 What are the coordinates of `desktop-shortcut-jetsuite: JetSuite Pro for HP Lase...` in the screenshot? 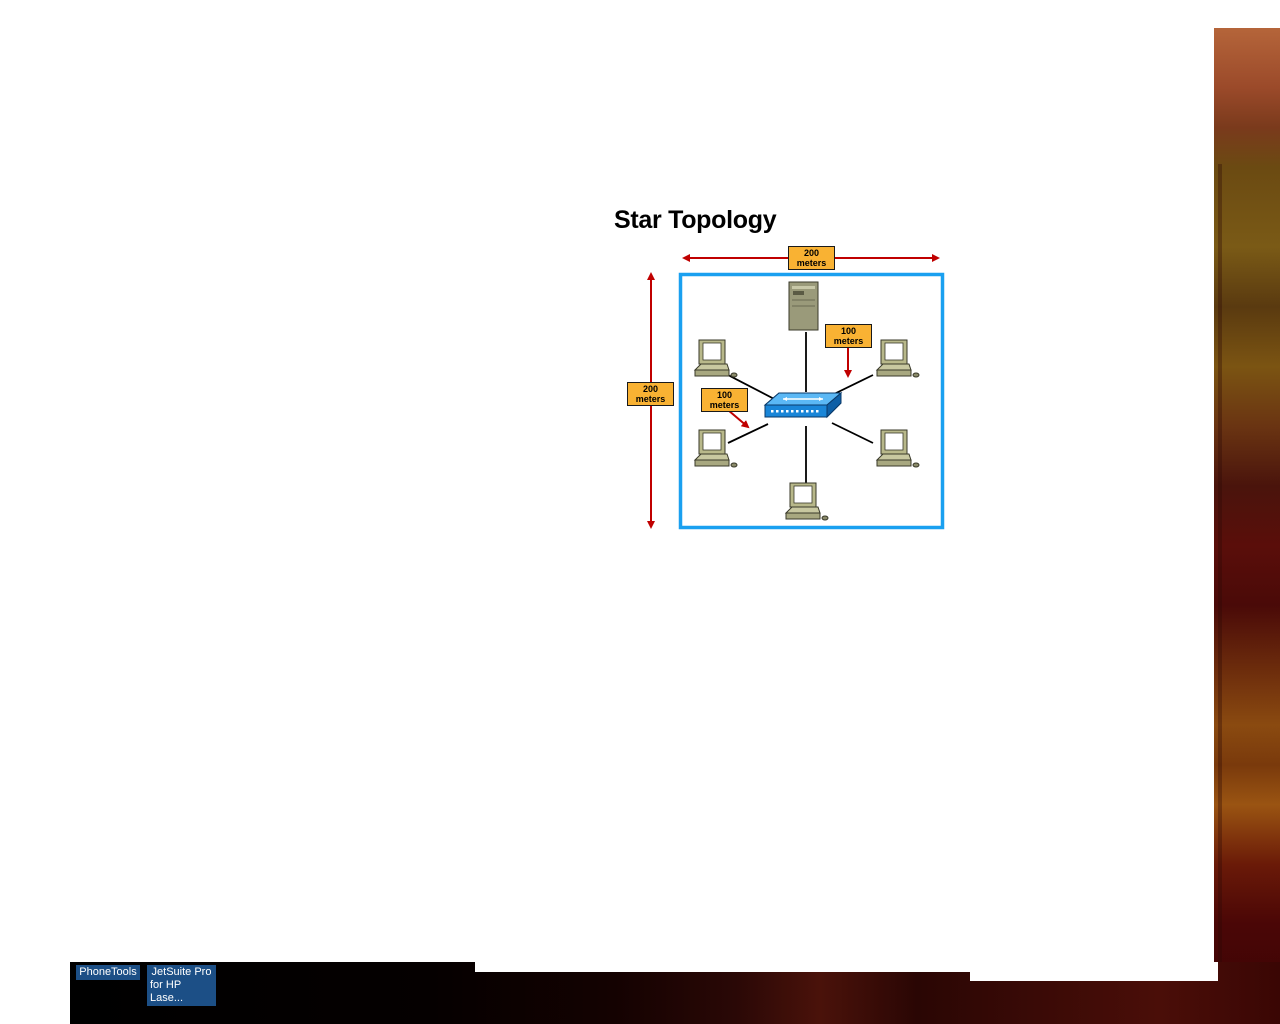 It's located at (181, 985).